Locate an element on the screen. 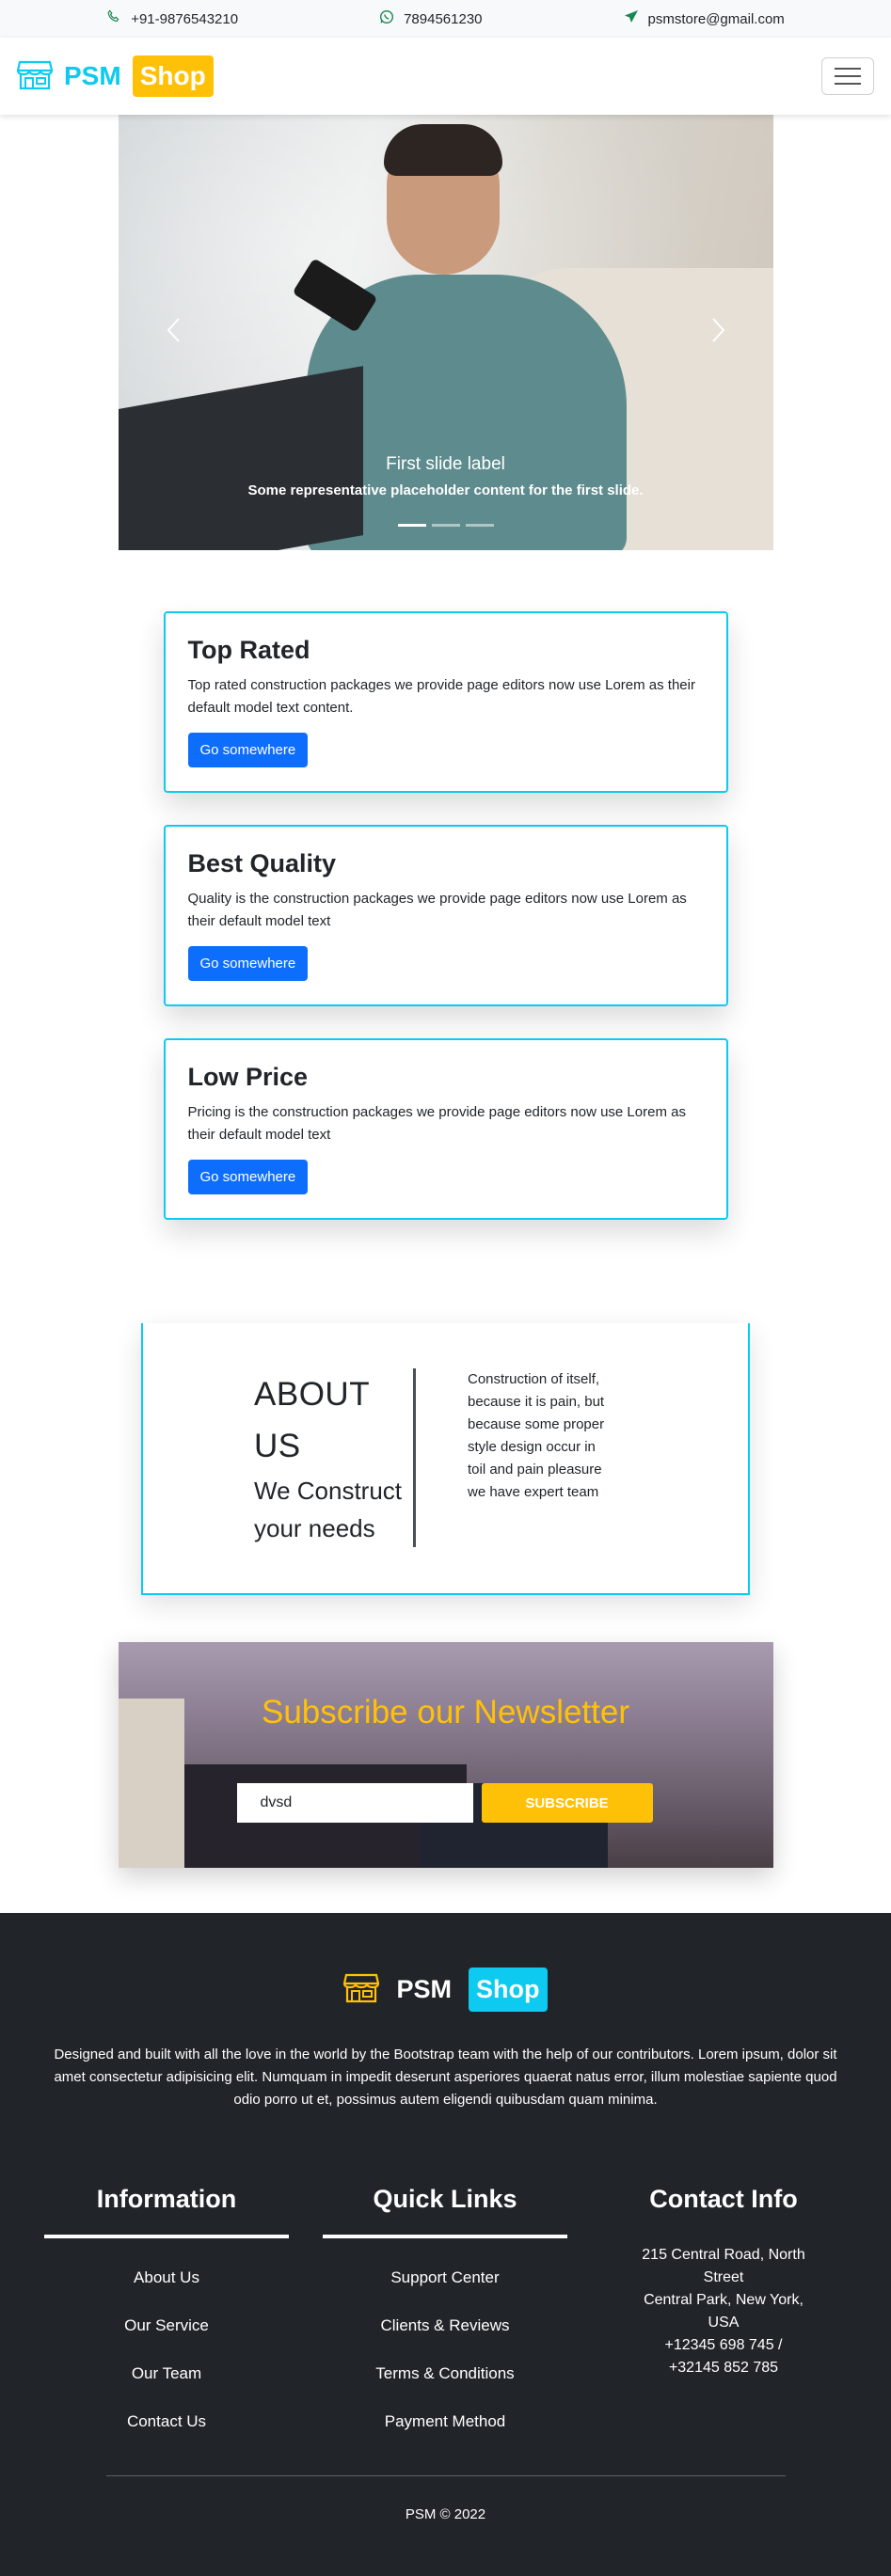 The image size is (891, 2576). caption-label: First slide label is located at coordinates (445, 464).